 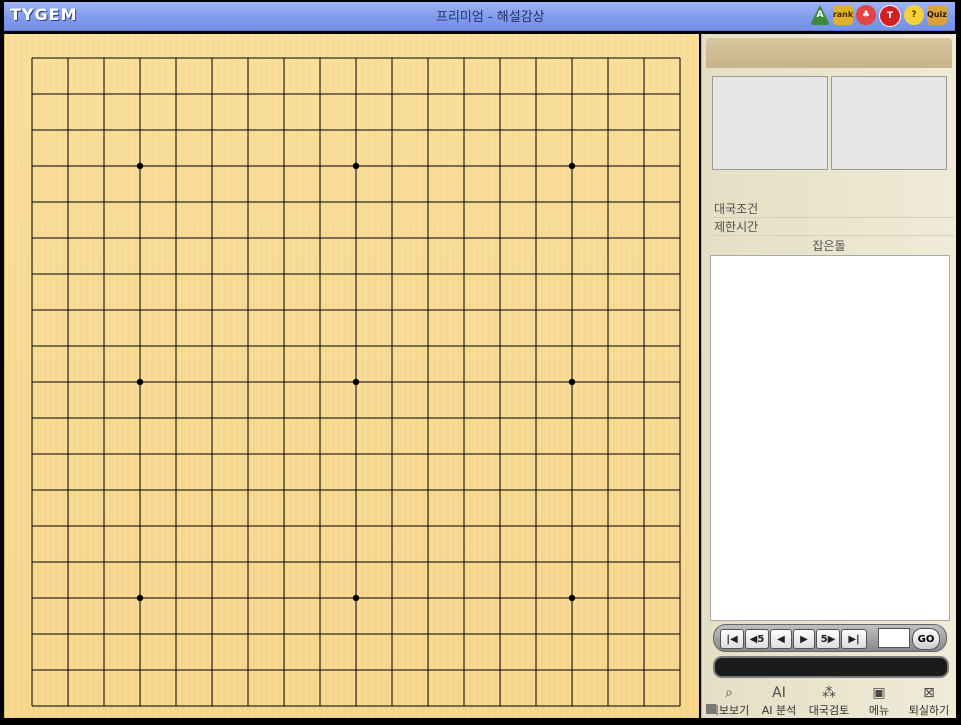 What do you see at coordinates (831, 667) in the screenshot?
I see `game-progress-bar` at bounding box center [831, 667].